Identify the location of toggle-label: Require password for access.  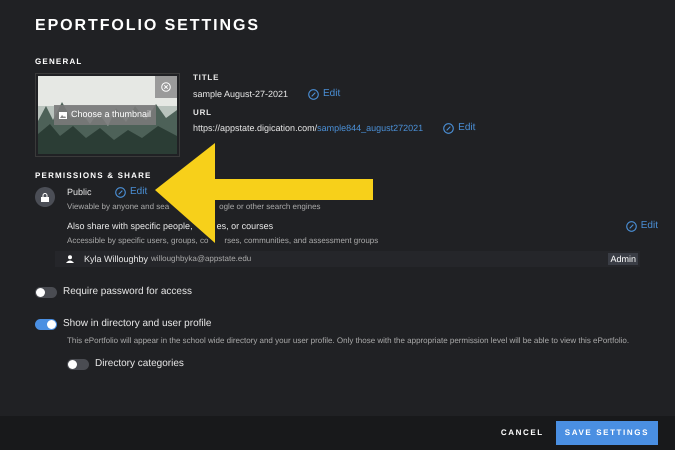
(127, 292).